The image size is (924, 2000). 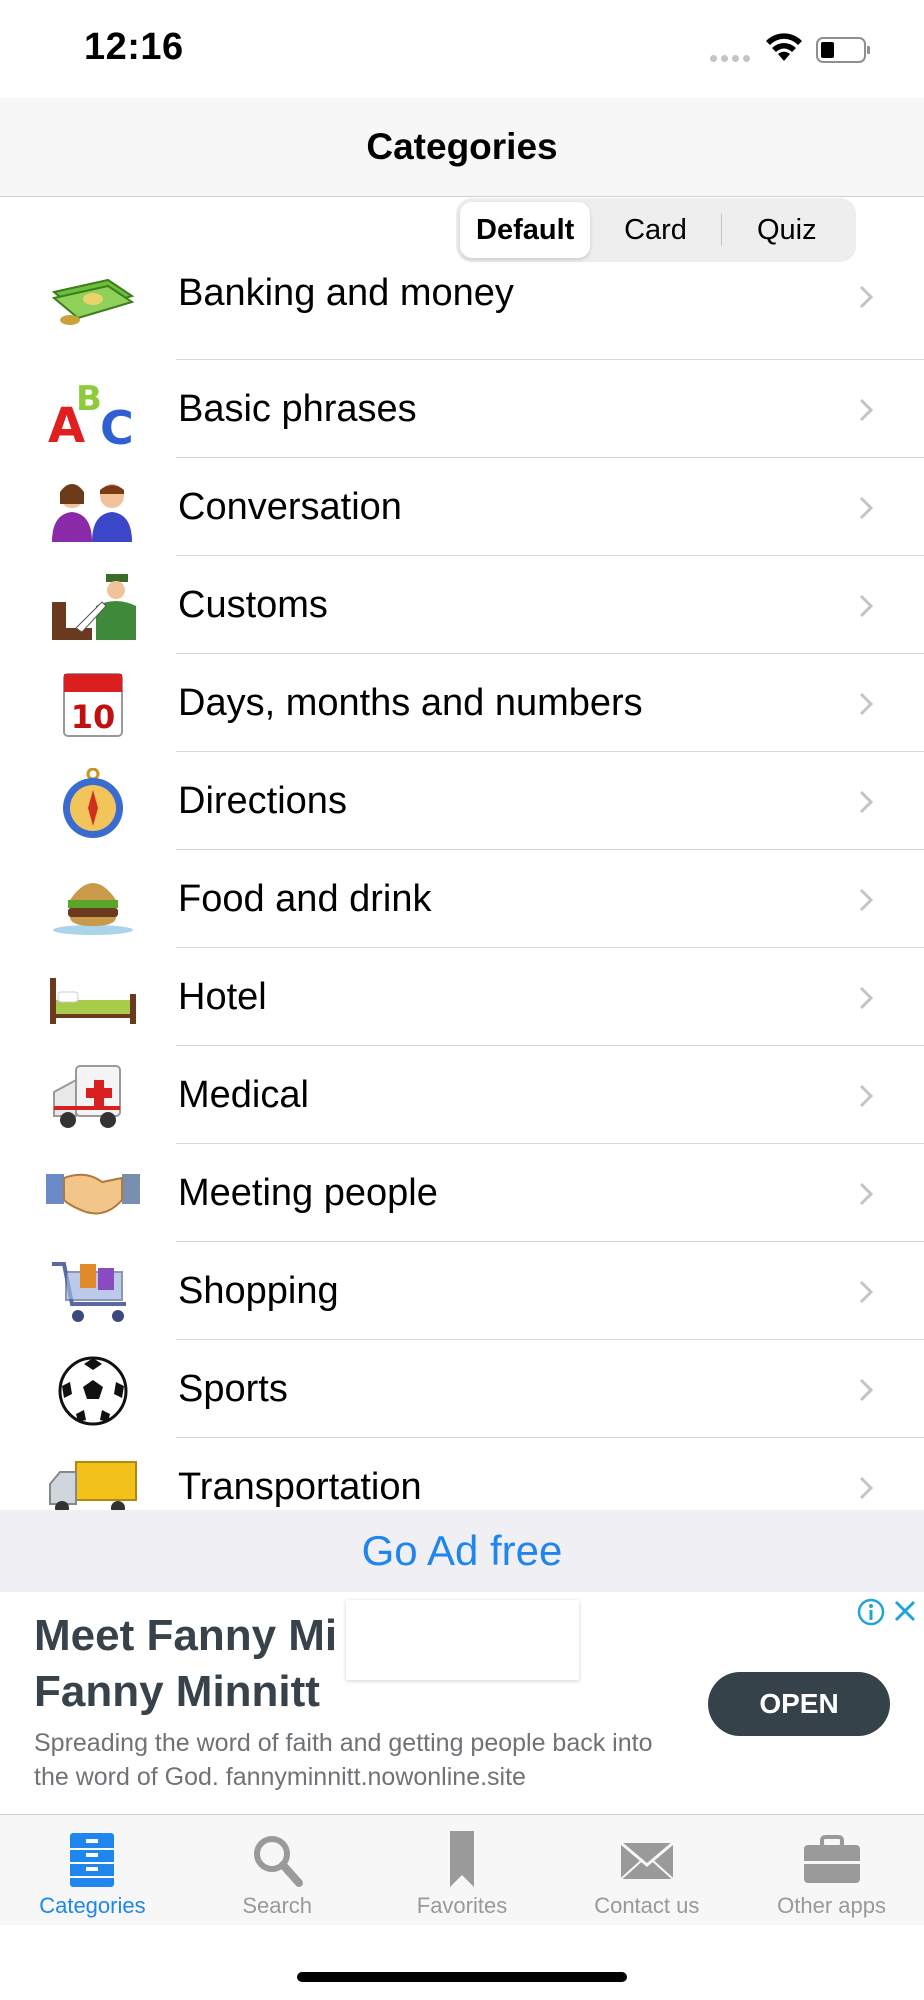 I want to click on tab-label: Categories, so click(x=92, y=1905).